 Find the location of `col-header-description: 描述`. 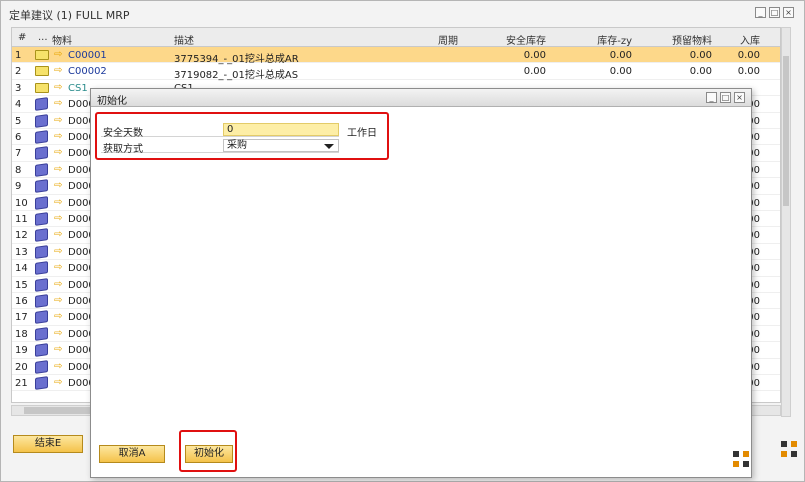

col-header-description: 描述 is located at coordinates (184, 39).